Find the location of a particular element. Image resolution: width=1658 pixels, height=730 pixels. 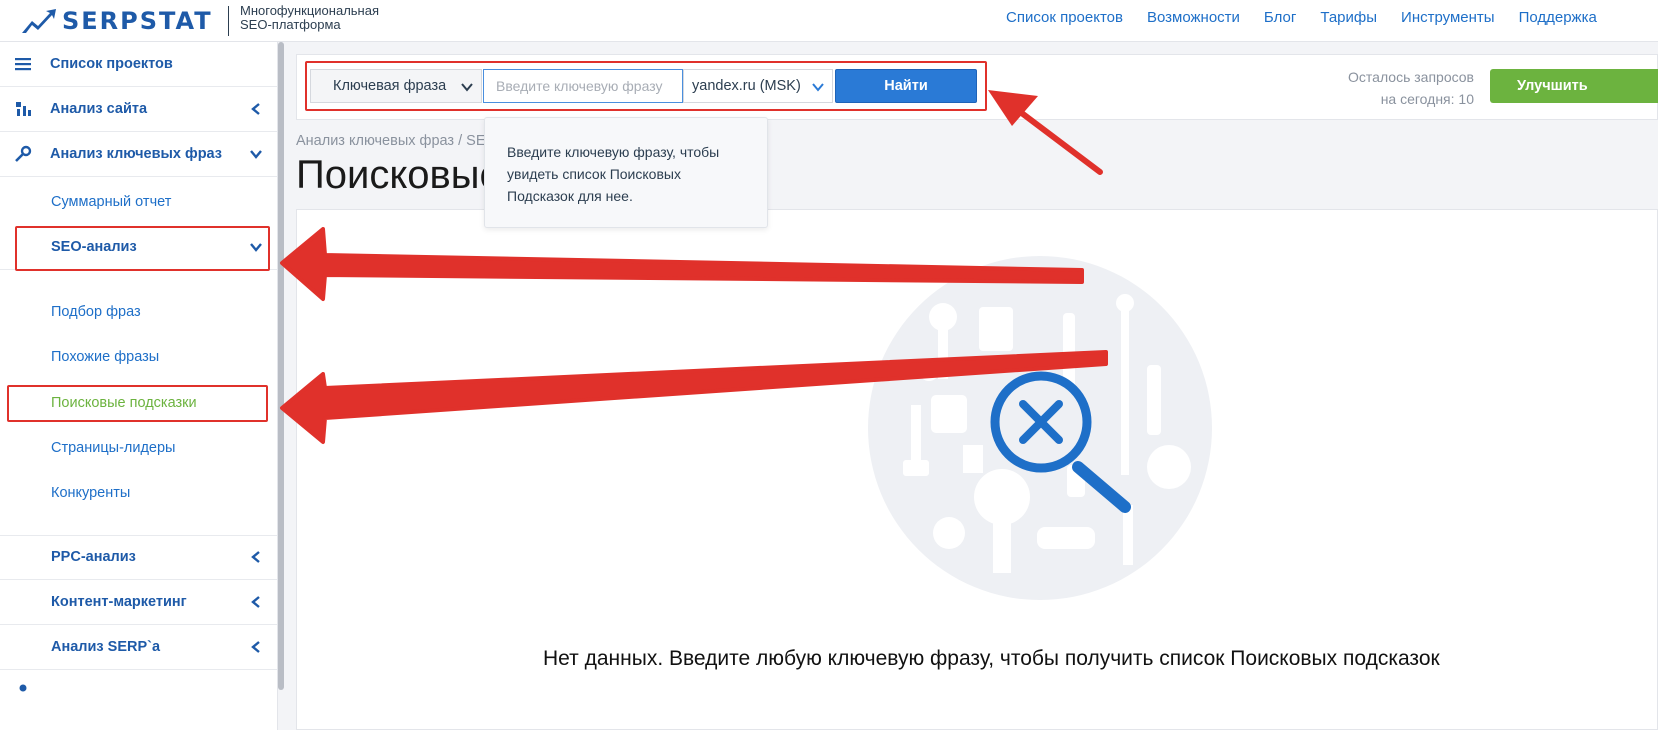

user-icon is located at coordinates (23, 688).